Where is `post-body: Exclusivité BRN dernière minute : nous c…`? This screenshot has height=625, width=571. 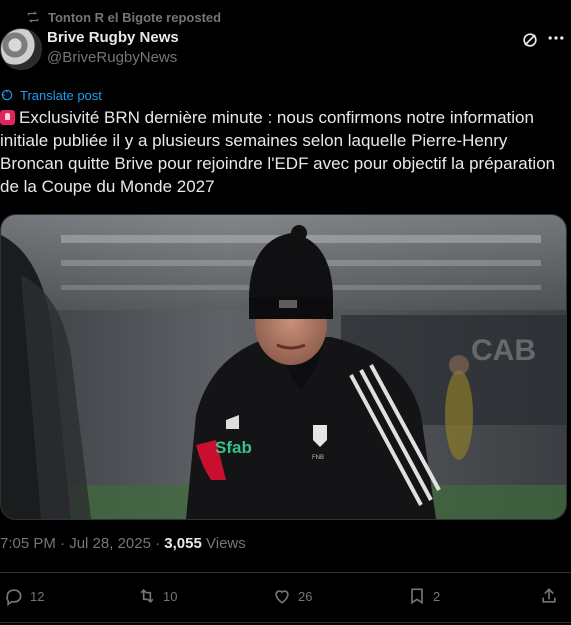
post-body: Exclusivité BRN dernière minute : nous c… is located at coordinates (278, 152).